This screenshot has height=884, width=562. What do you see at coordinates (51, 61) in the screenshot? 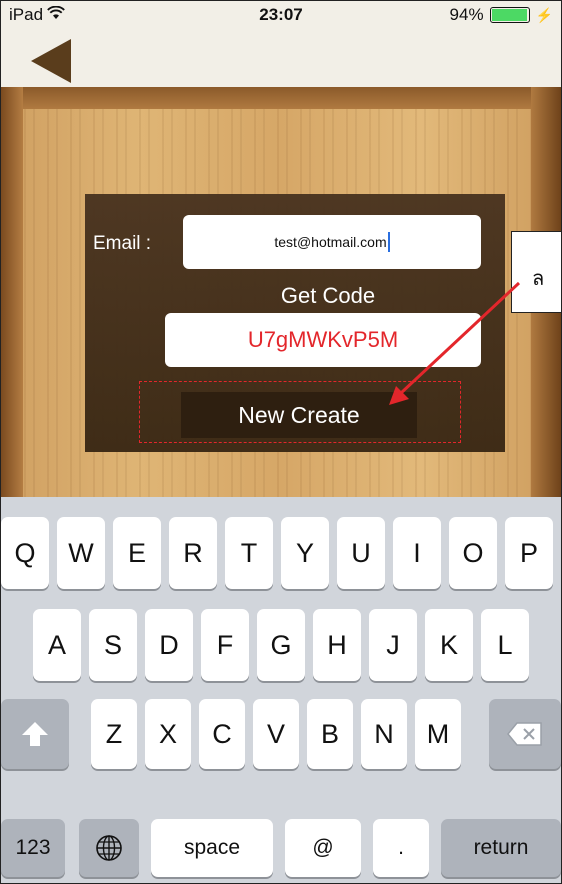
I see `back-arrow-icon` at bounding box center [51, 61].